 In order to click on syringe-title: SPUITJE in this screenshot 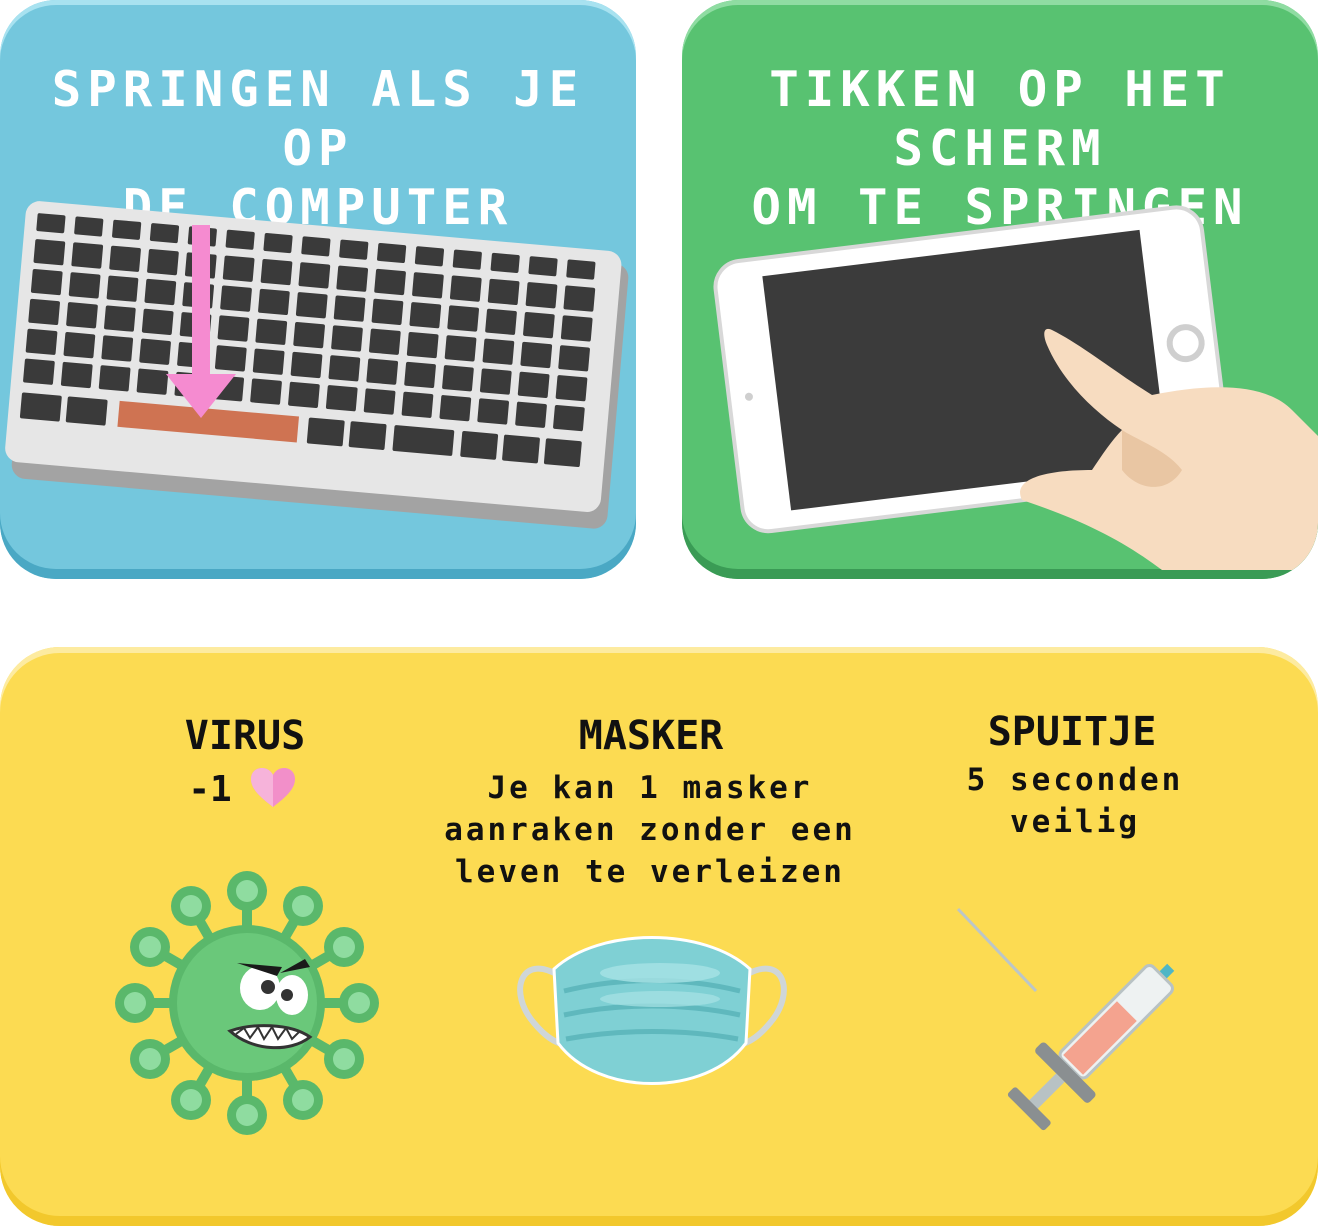, I will do `click(1072, 732)`.